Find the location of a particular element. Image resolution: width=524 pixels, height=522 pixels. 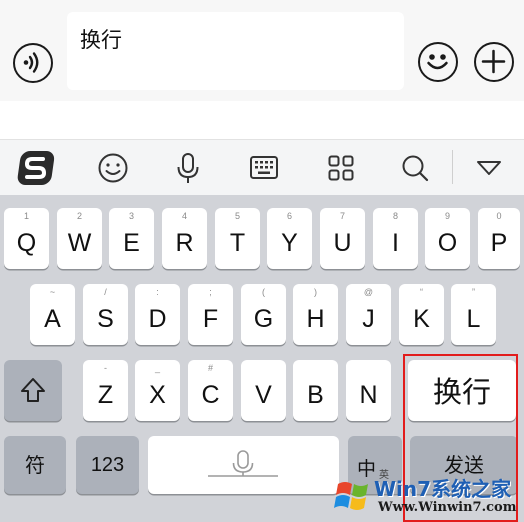

key-label: Y is located at coordinates (289, 243).